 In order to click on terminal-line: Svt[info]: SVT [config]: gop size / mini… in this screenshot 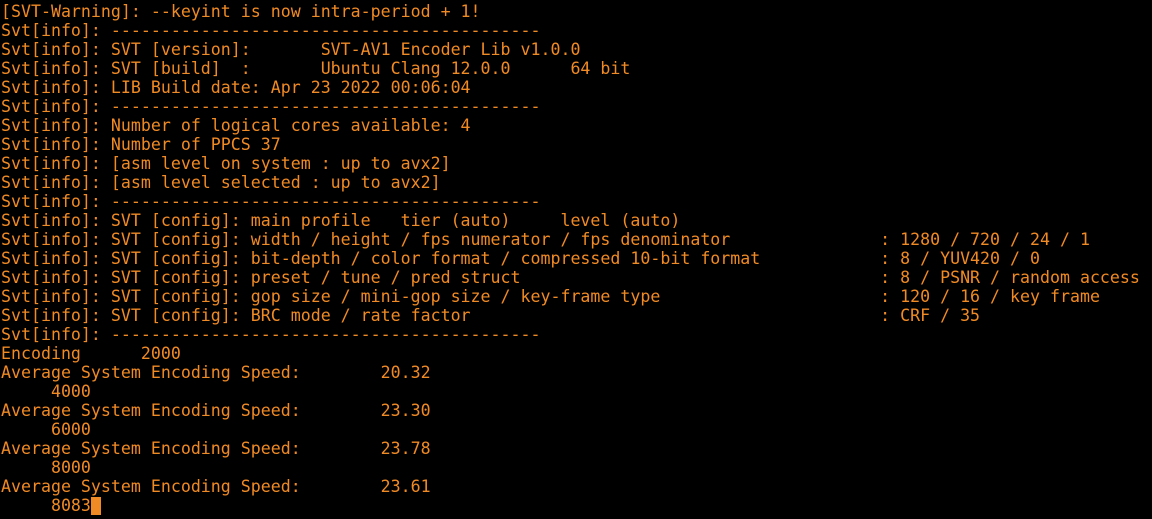, I will do `click(550, 296)`.